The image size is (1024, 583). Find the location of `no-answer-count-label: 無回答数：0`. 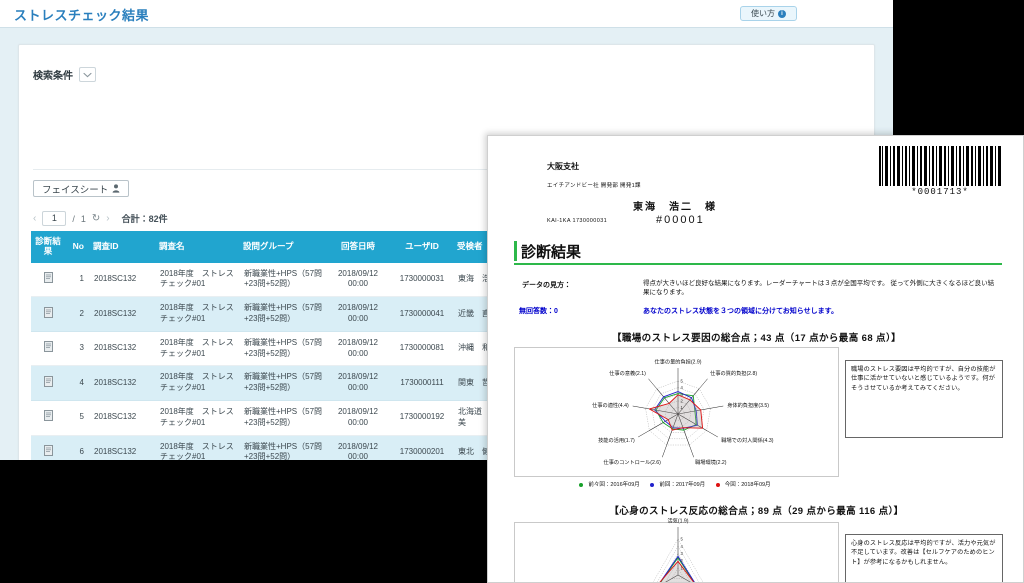

no-answer-count-label: 無回答数：0 is located at coordinates (538, 311).